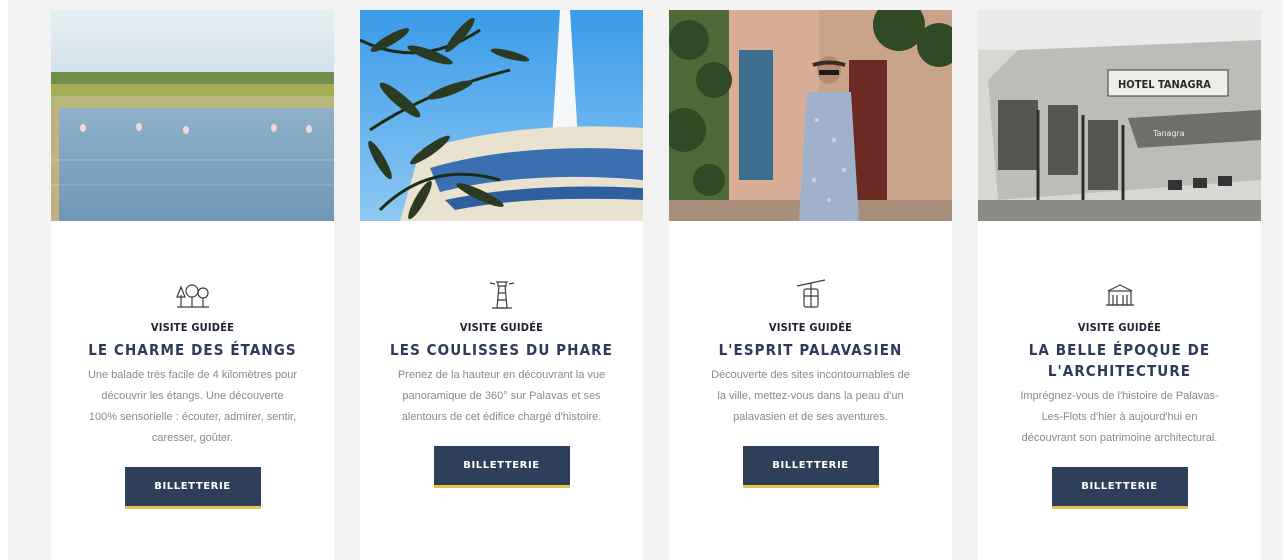  Describe the element at coordinates (501, 350) in the screenshot. I see `tour-title: LES COULISSES DU PHARE` at that location.